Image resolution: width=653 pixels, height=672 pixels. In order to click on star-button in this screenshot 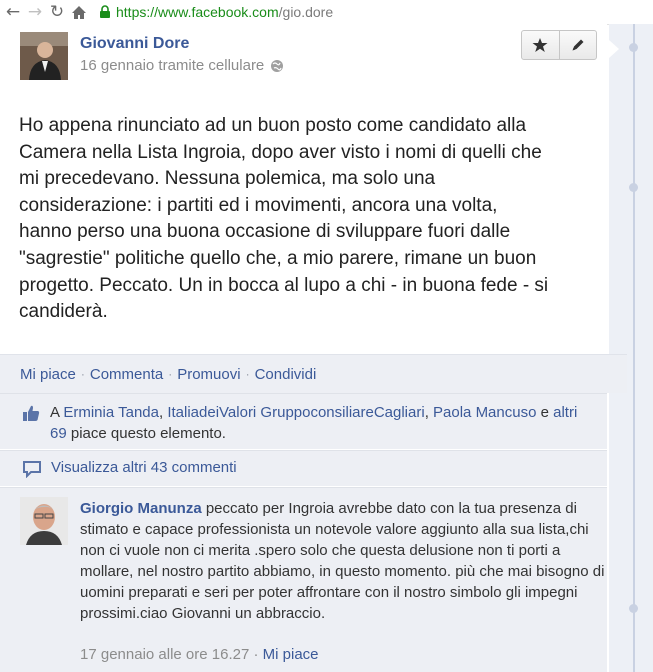, I will do `click(540, 45)`.